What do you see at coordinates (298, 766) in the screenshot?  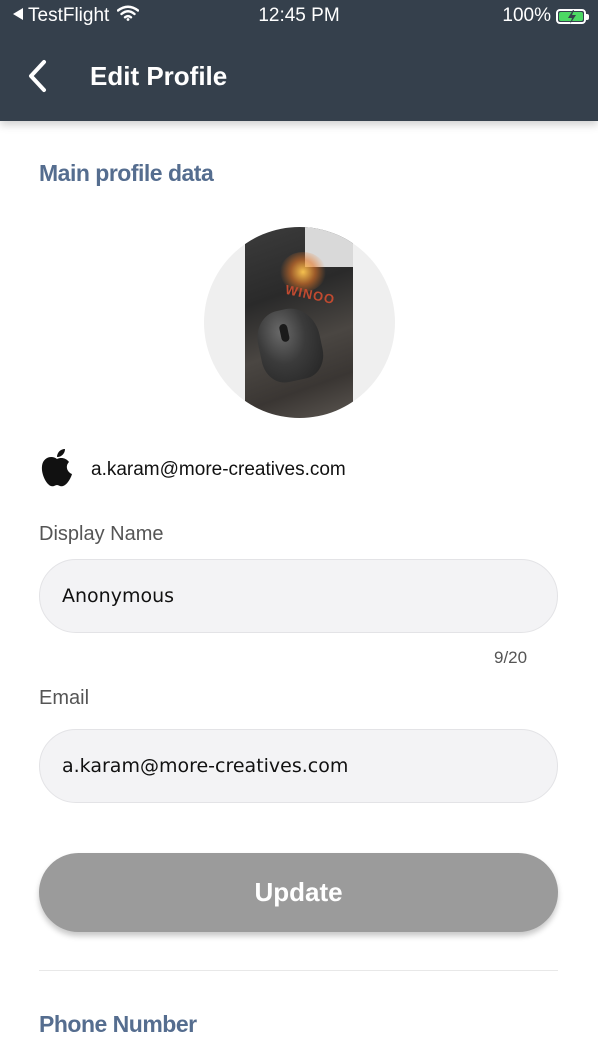 I see `email-input` at bounding box center [298, 766].